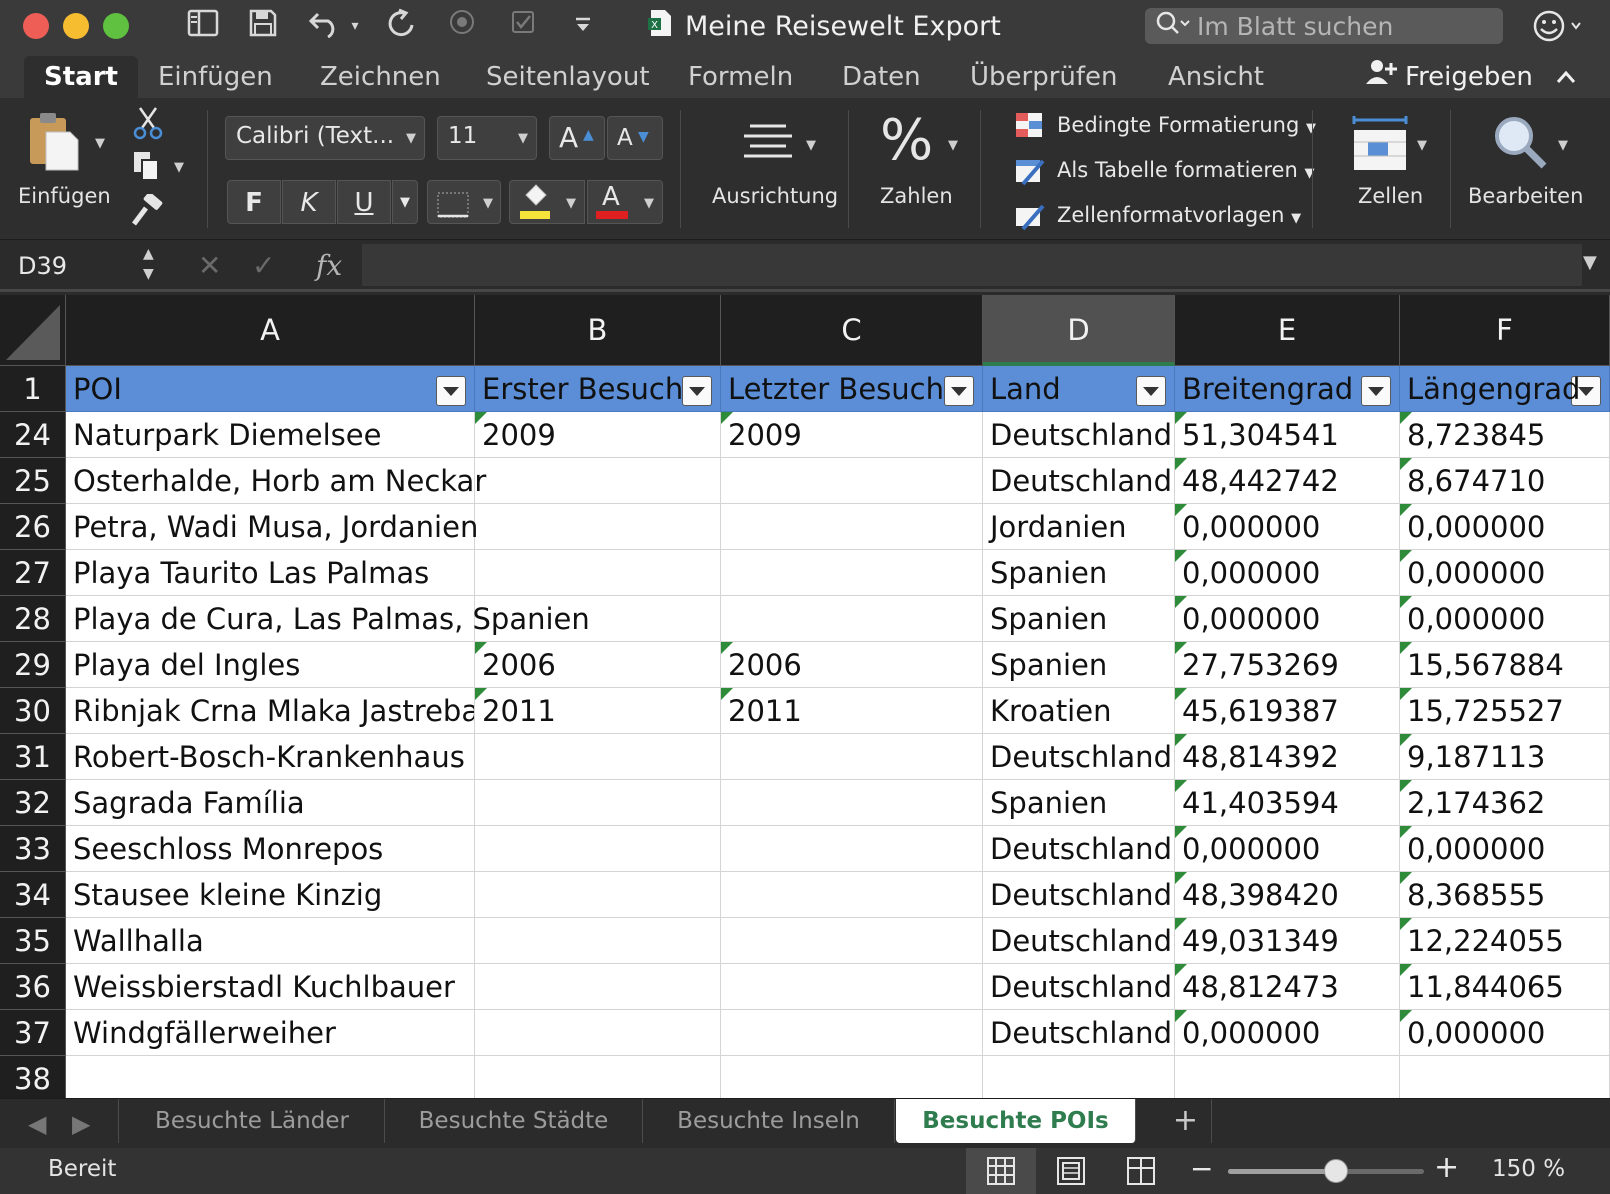 Image resolution: width=1610 pixels, height=1194 pixels. Describe the element at coordinates (272, 527) in the screenshot. I see `table-cell: Petra, Wadi Musa, Jordanien` at that location.